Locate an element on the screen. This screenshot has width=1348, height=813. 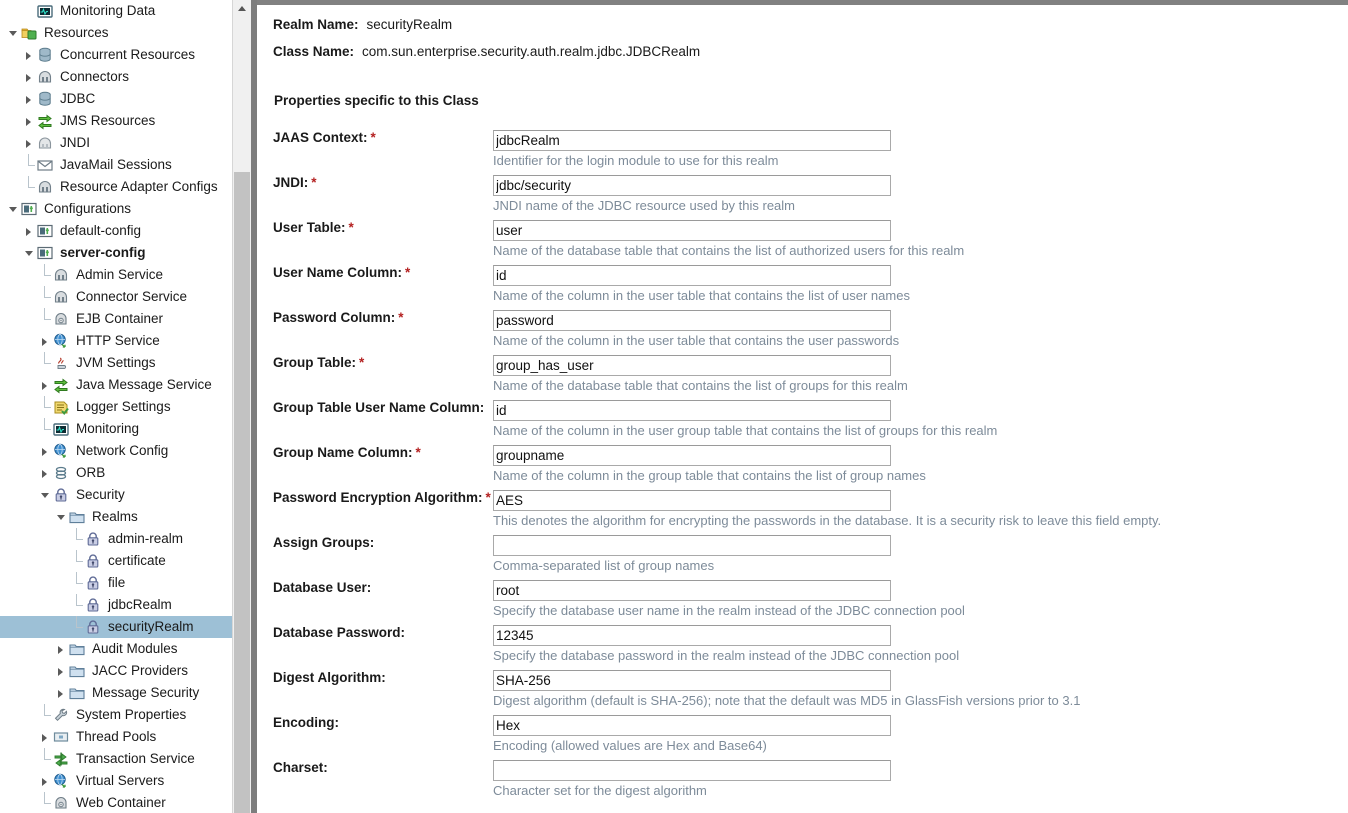
input-database-password is located at coordinates (692, 635).